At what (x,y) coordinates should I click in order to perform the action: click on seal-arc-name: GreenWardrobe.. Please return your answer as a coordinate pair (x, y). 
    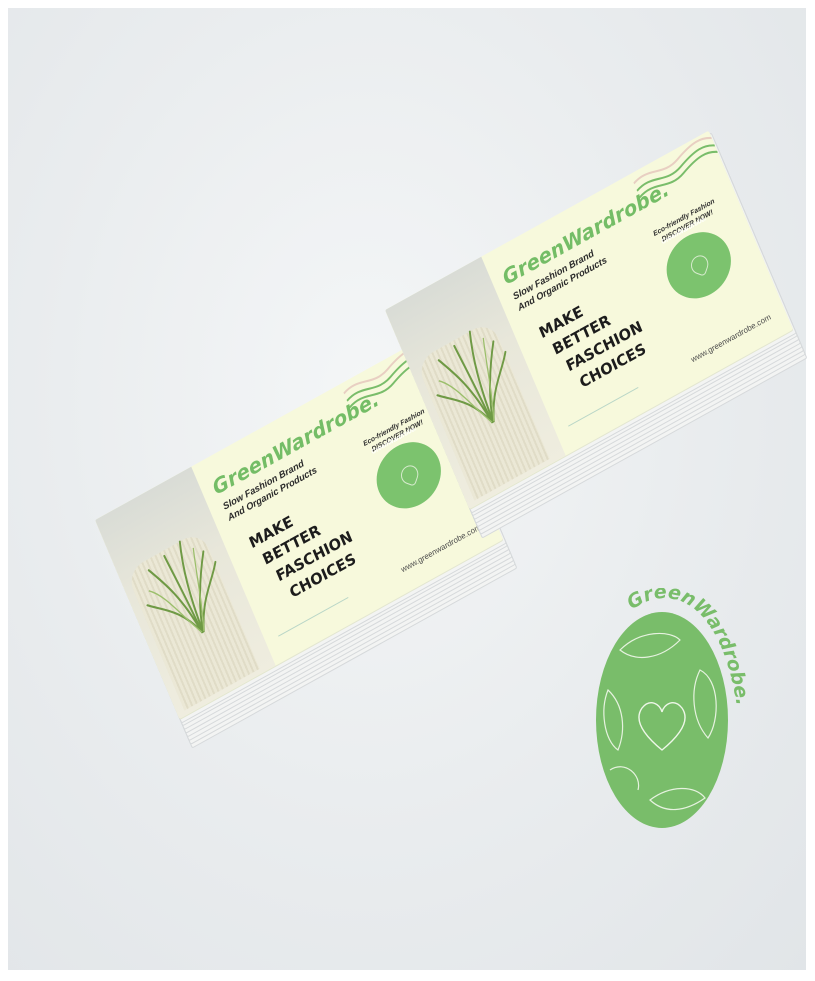
    Looking at the image, I should click on (687, 647).